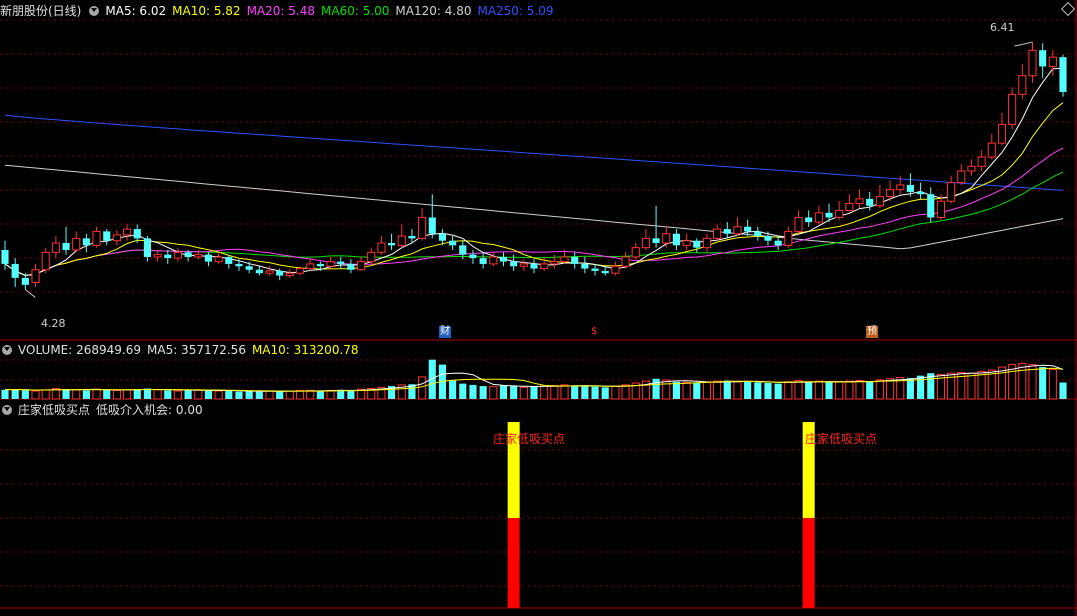 The width and height of the screenshot is (1077, 616). What do you see at coordinates (196, 350) in the screenshot?
I see `volume-ma5: MA5: 357172.56` at bounding box center [196, 350].